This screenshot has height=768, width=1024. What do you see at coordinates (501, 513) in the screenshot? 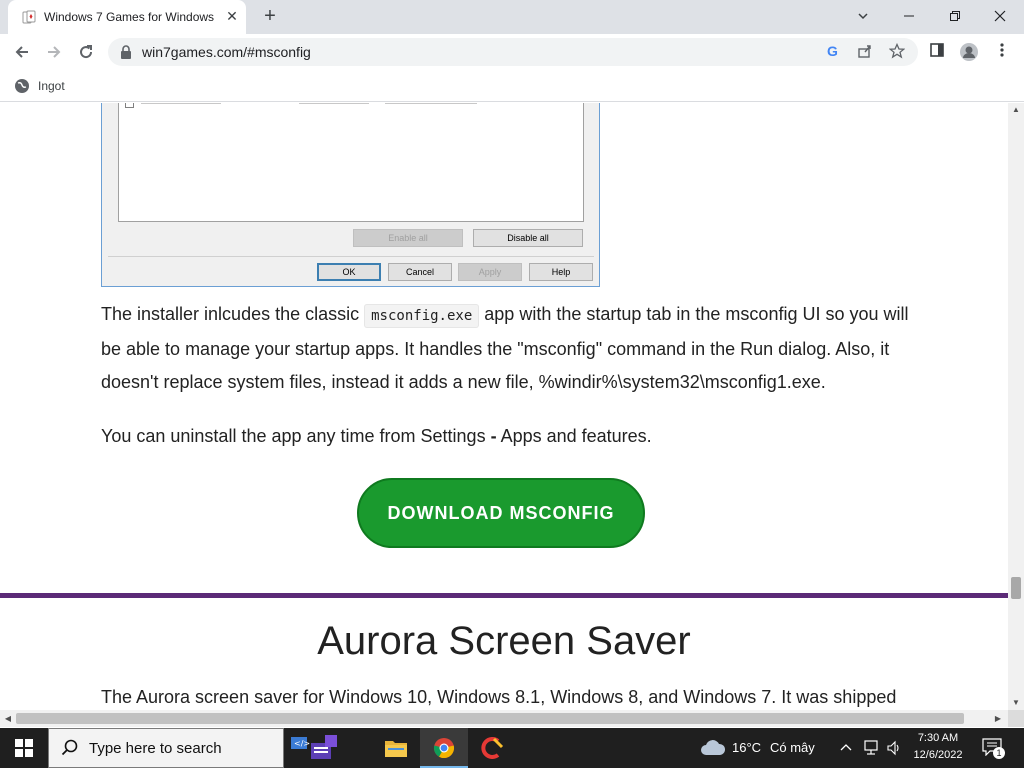
I see `download-msconfig-button: DOWNLOAD MSCONFIG` at bounding box center [501, 513].